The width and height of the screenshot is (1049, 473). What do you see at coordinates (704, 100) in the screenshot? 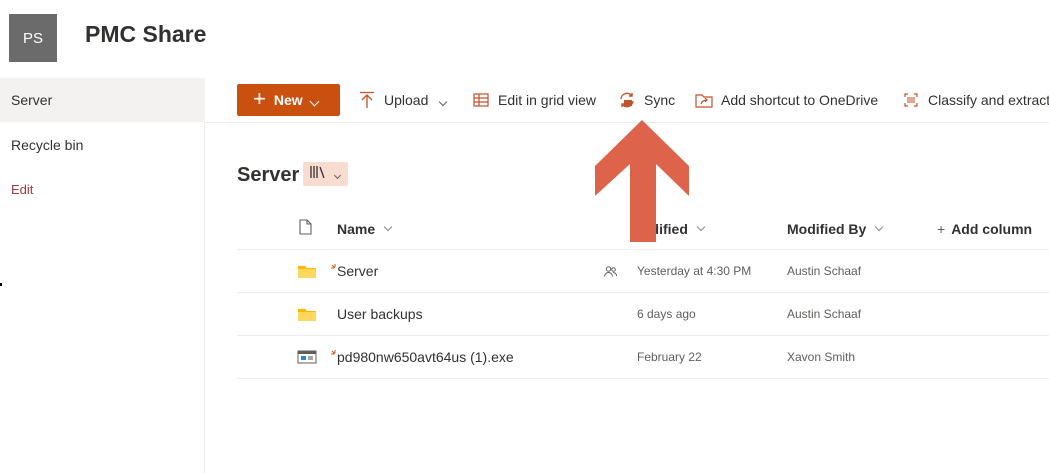
I see `shortcut-icon` at bounding box center [704, 100].